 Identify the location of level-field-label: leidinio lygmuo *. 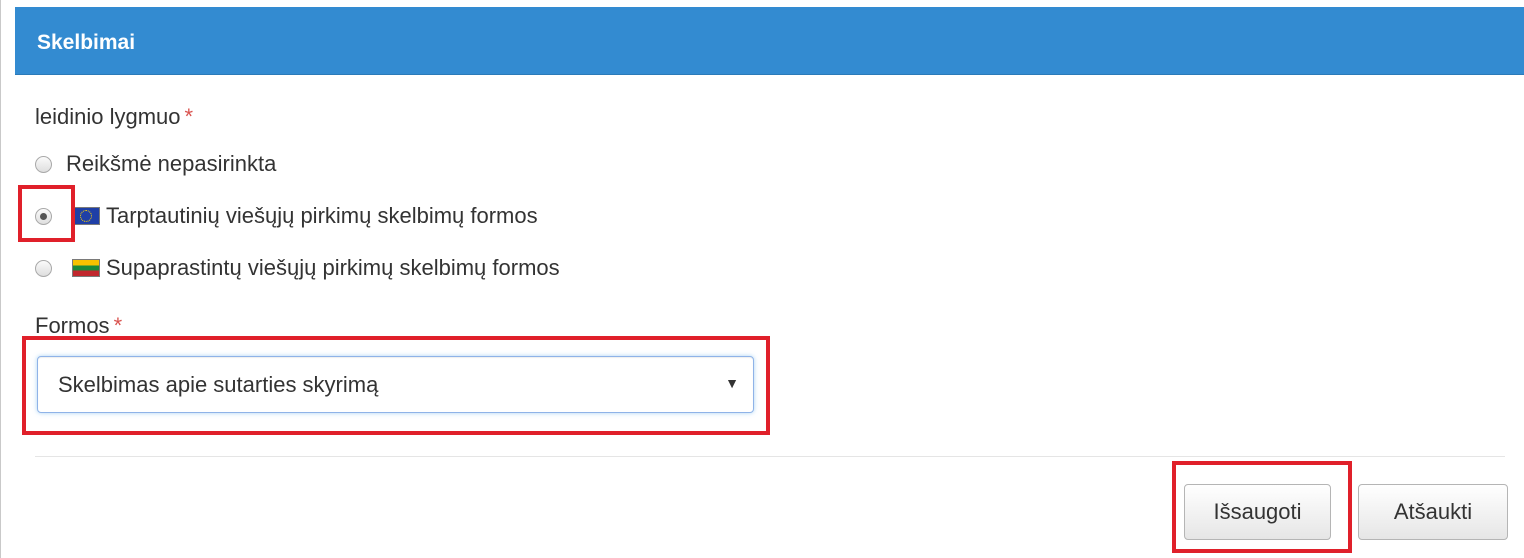
(114, 117).